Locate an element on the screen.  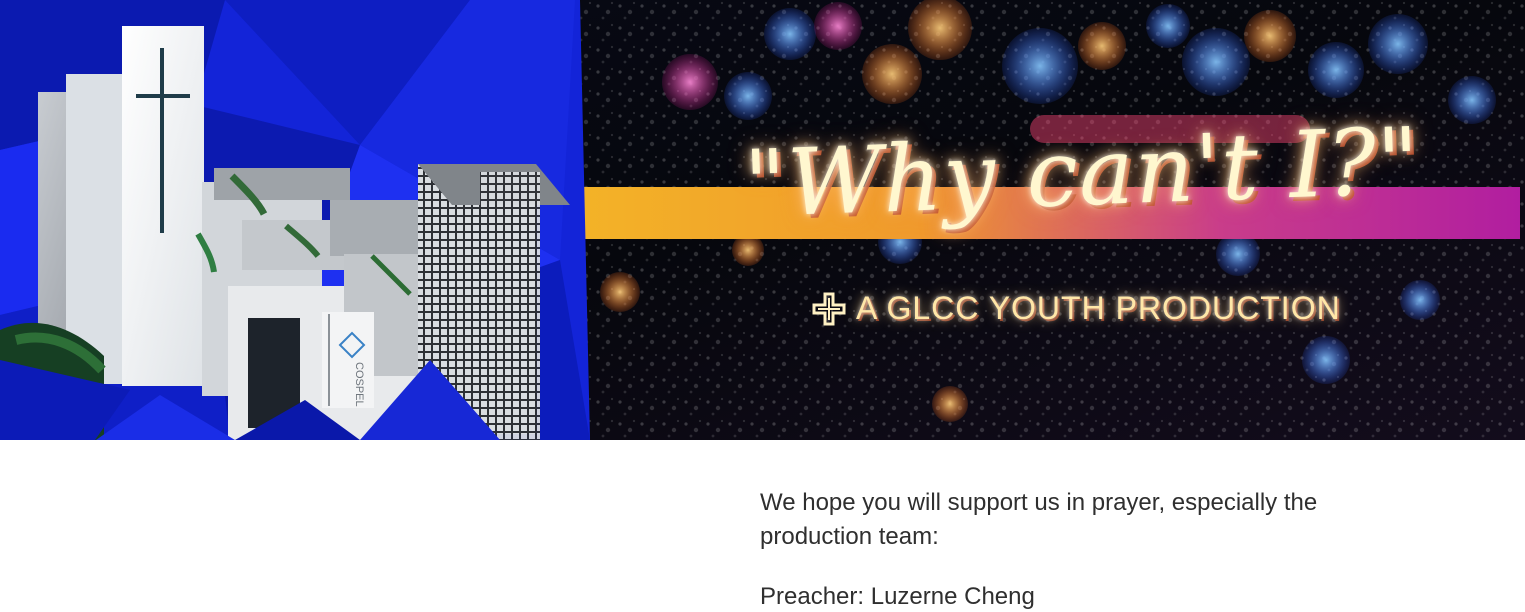
hero-subtitle: A GLCC YOUTH PRODUCTION is located at coordinates (1076, 308).